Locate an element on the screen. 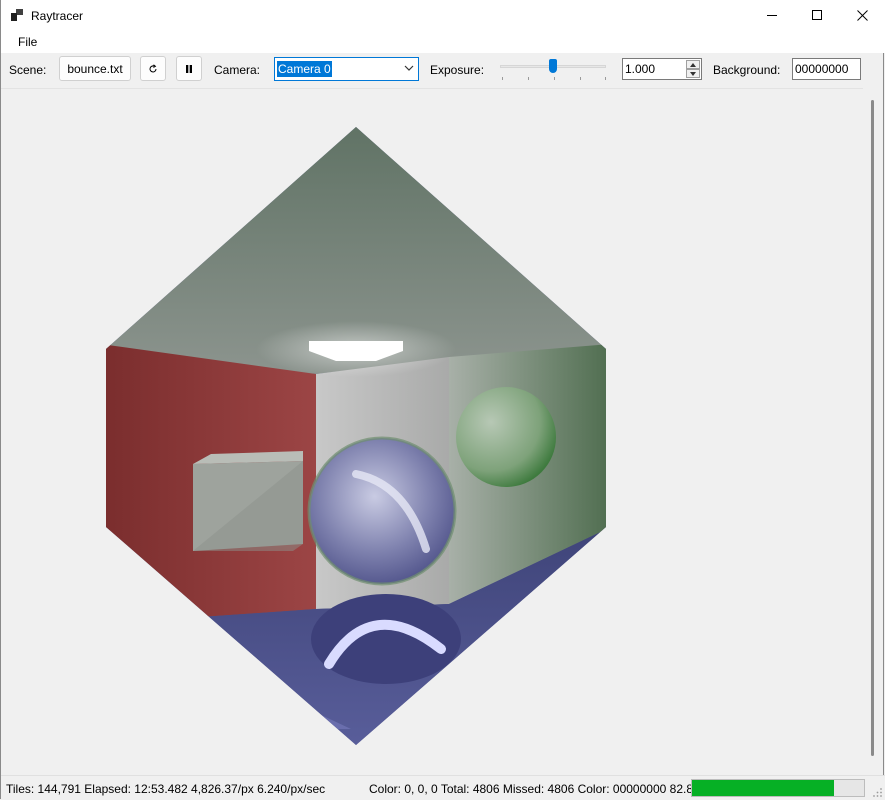 The width and height of the screenshot is (885, 800). render-progress-bar is located at coordinates (778, 788).